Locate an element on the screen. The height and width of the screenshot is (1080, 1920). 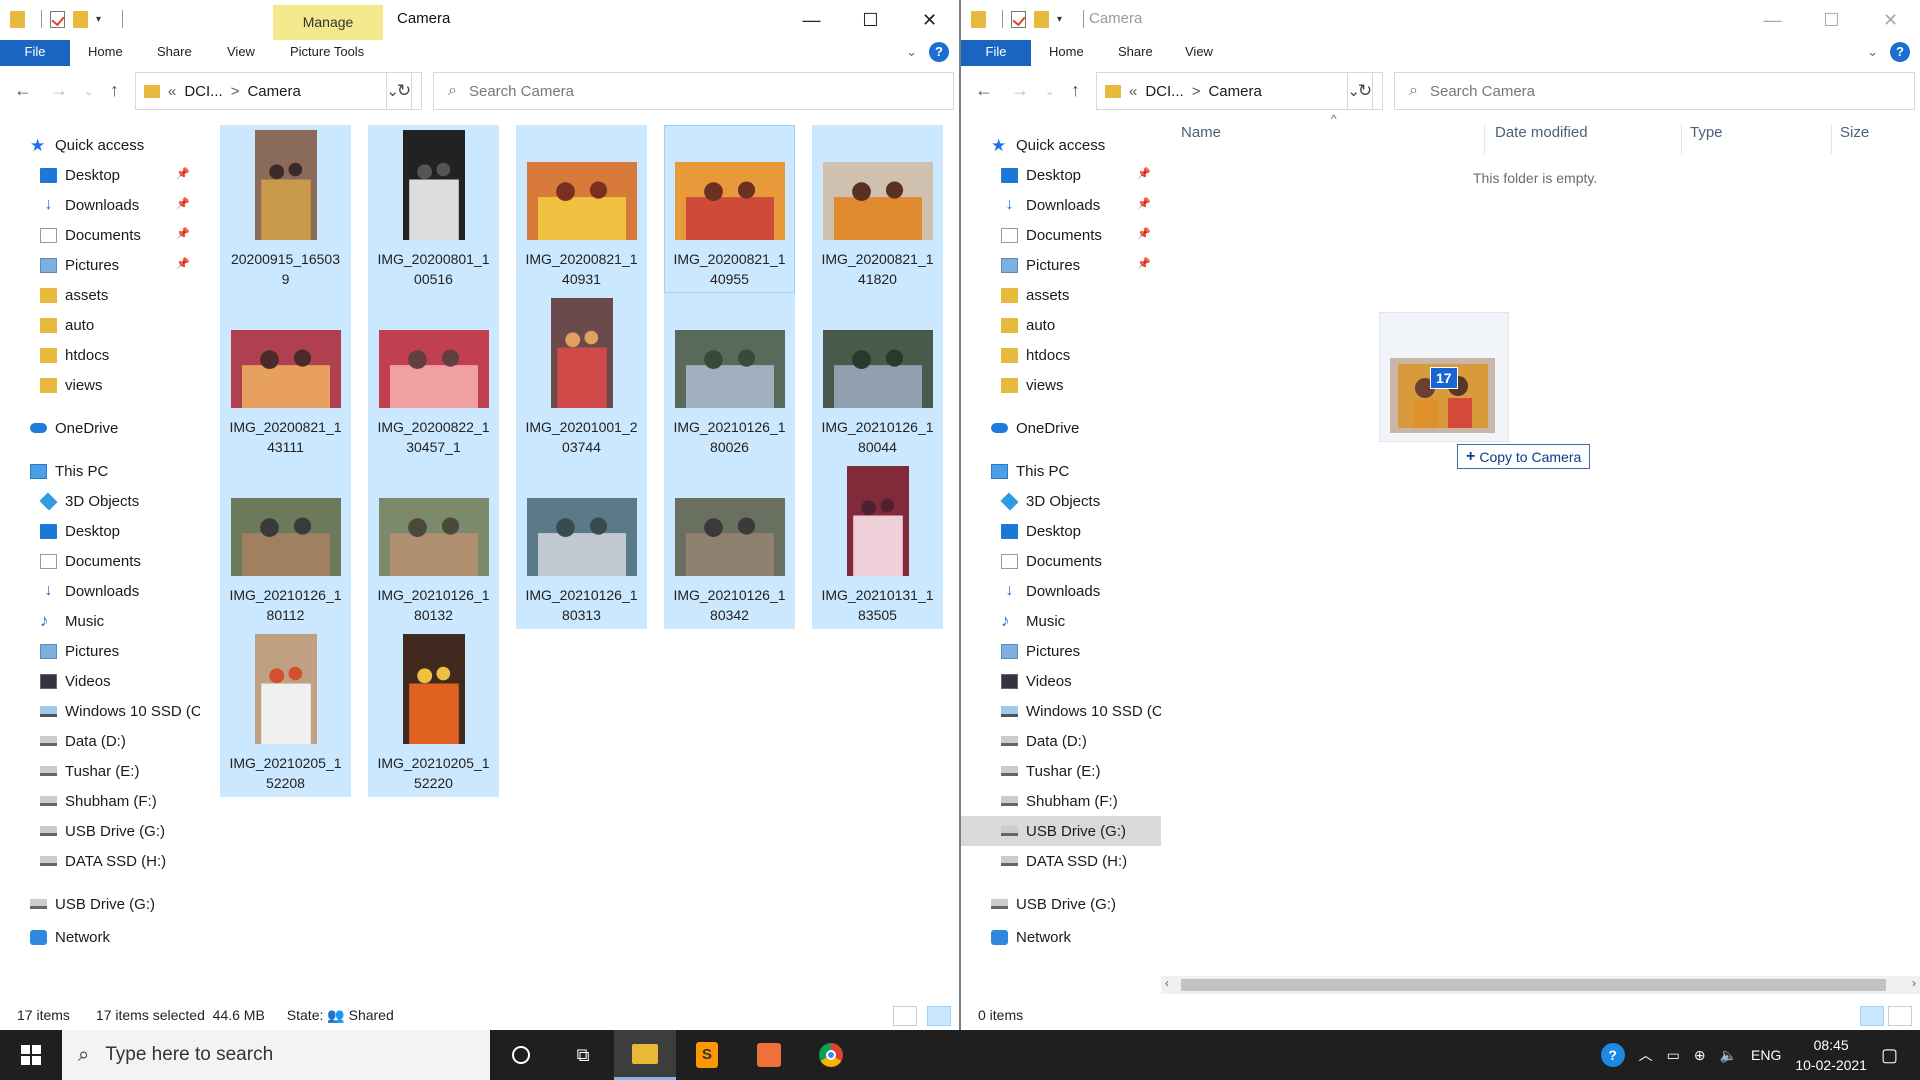
file-explorer-taskbar-icon is located at coordinates (645, 1055).